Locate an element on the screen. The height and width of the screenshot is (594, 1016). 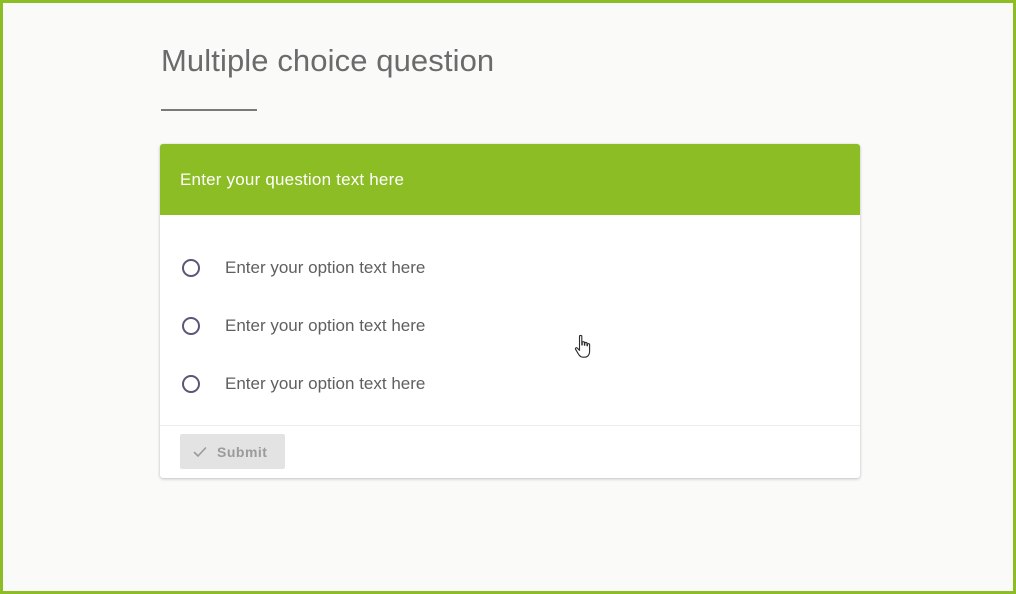
check-icon is located at coordinates (200, 451).